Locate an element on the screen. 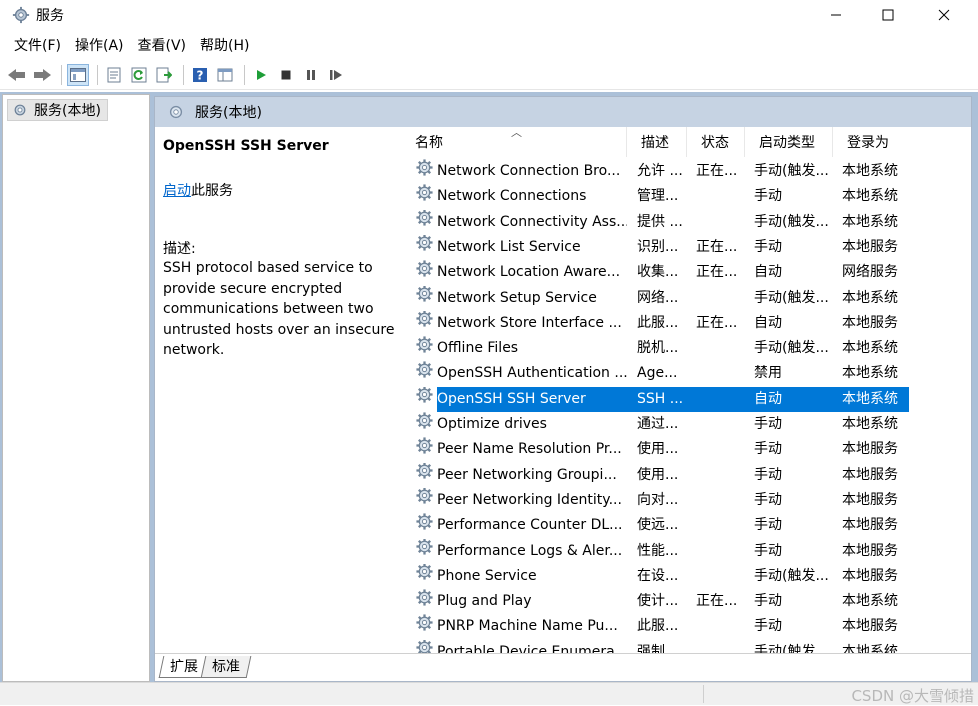  help-icon: ? is located at coordinates (200, 75).